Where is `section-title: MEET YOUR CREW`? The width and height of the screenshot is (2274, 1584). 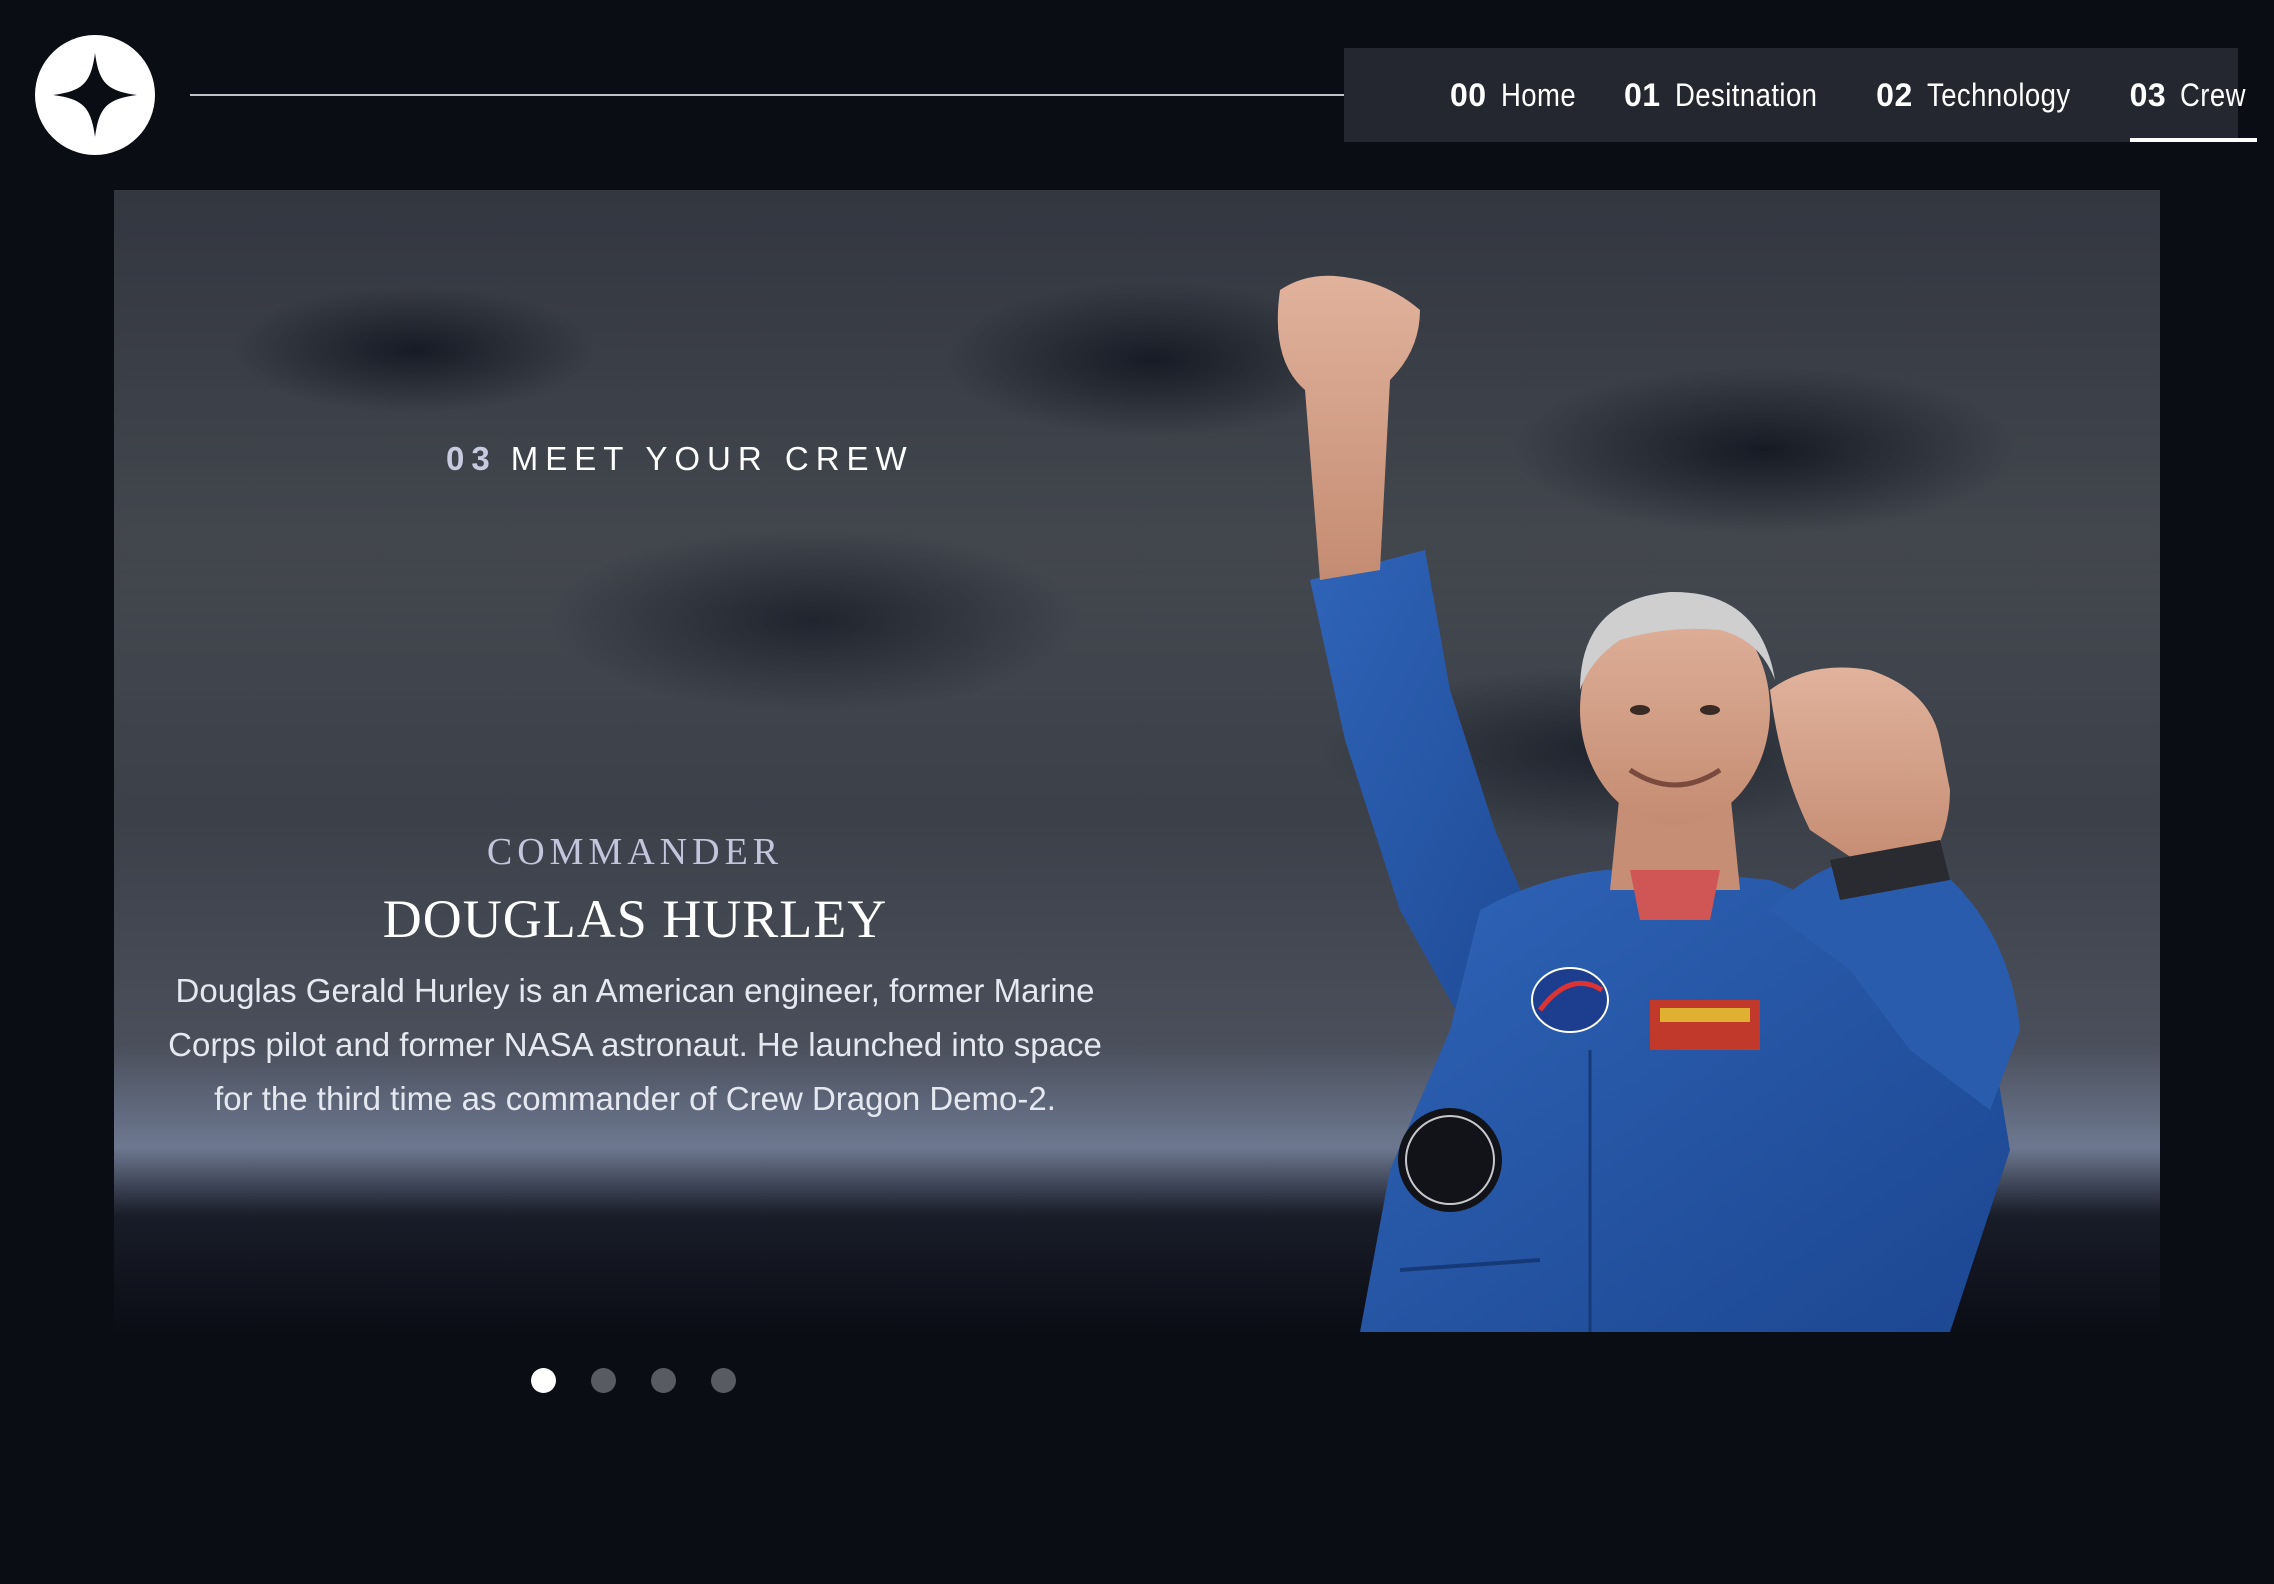
section-title: MEET YOUR CREW is located at coordinates (712, 458).